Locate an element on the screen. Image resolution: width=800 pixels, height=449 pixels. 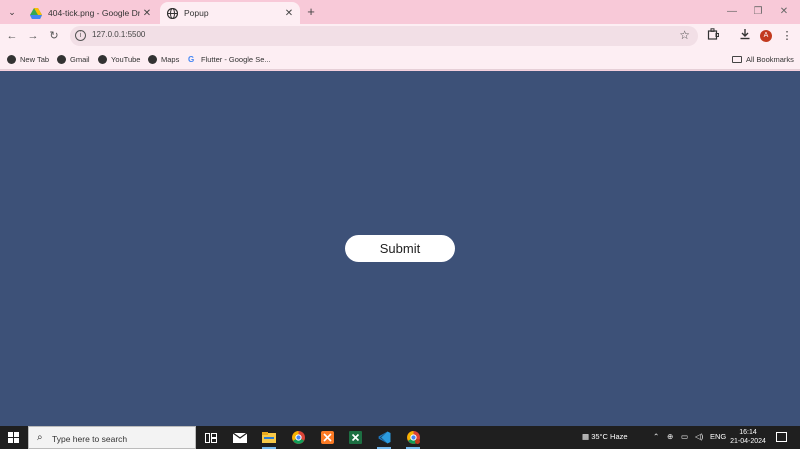
bookmark-new-tab: New Tab is located at coordinates (28, 59).